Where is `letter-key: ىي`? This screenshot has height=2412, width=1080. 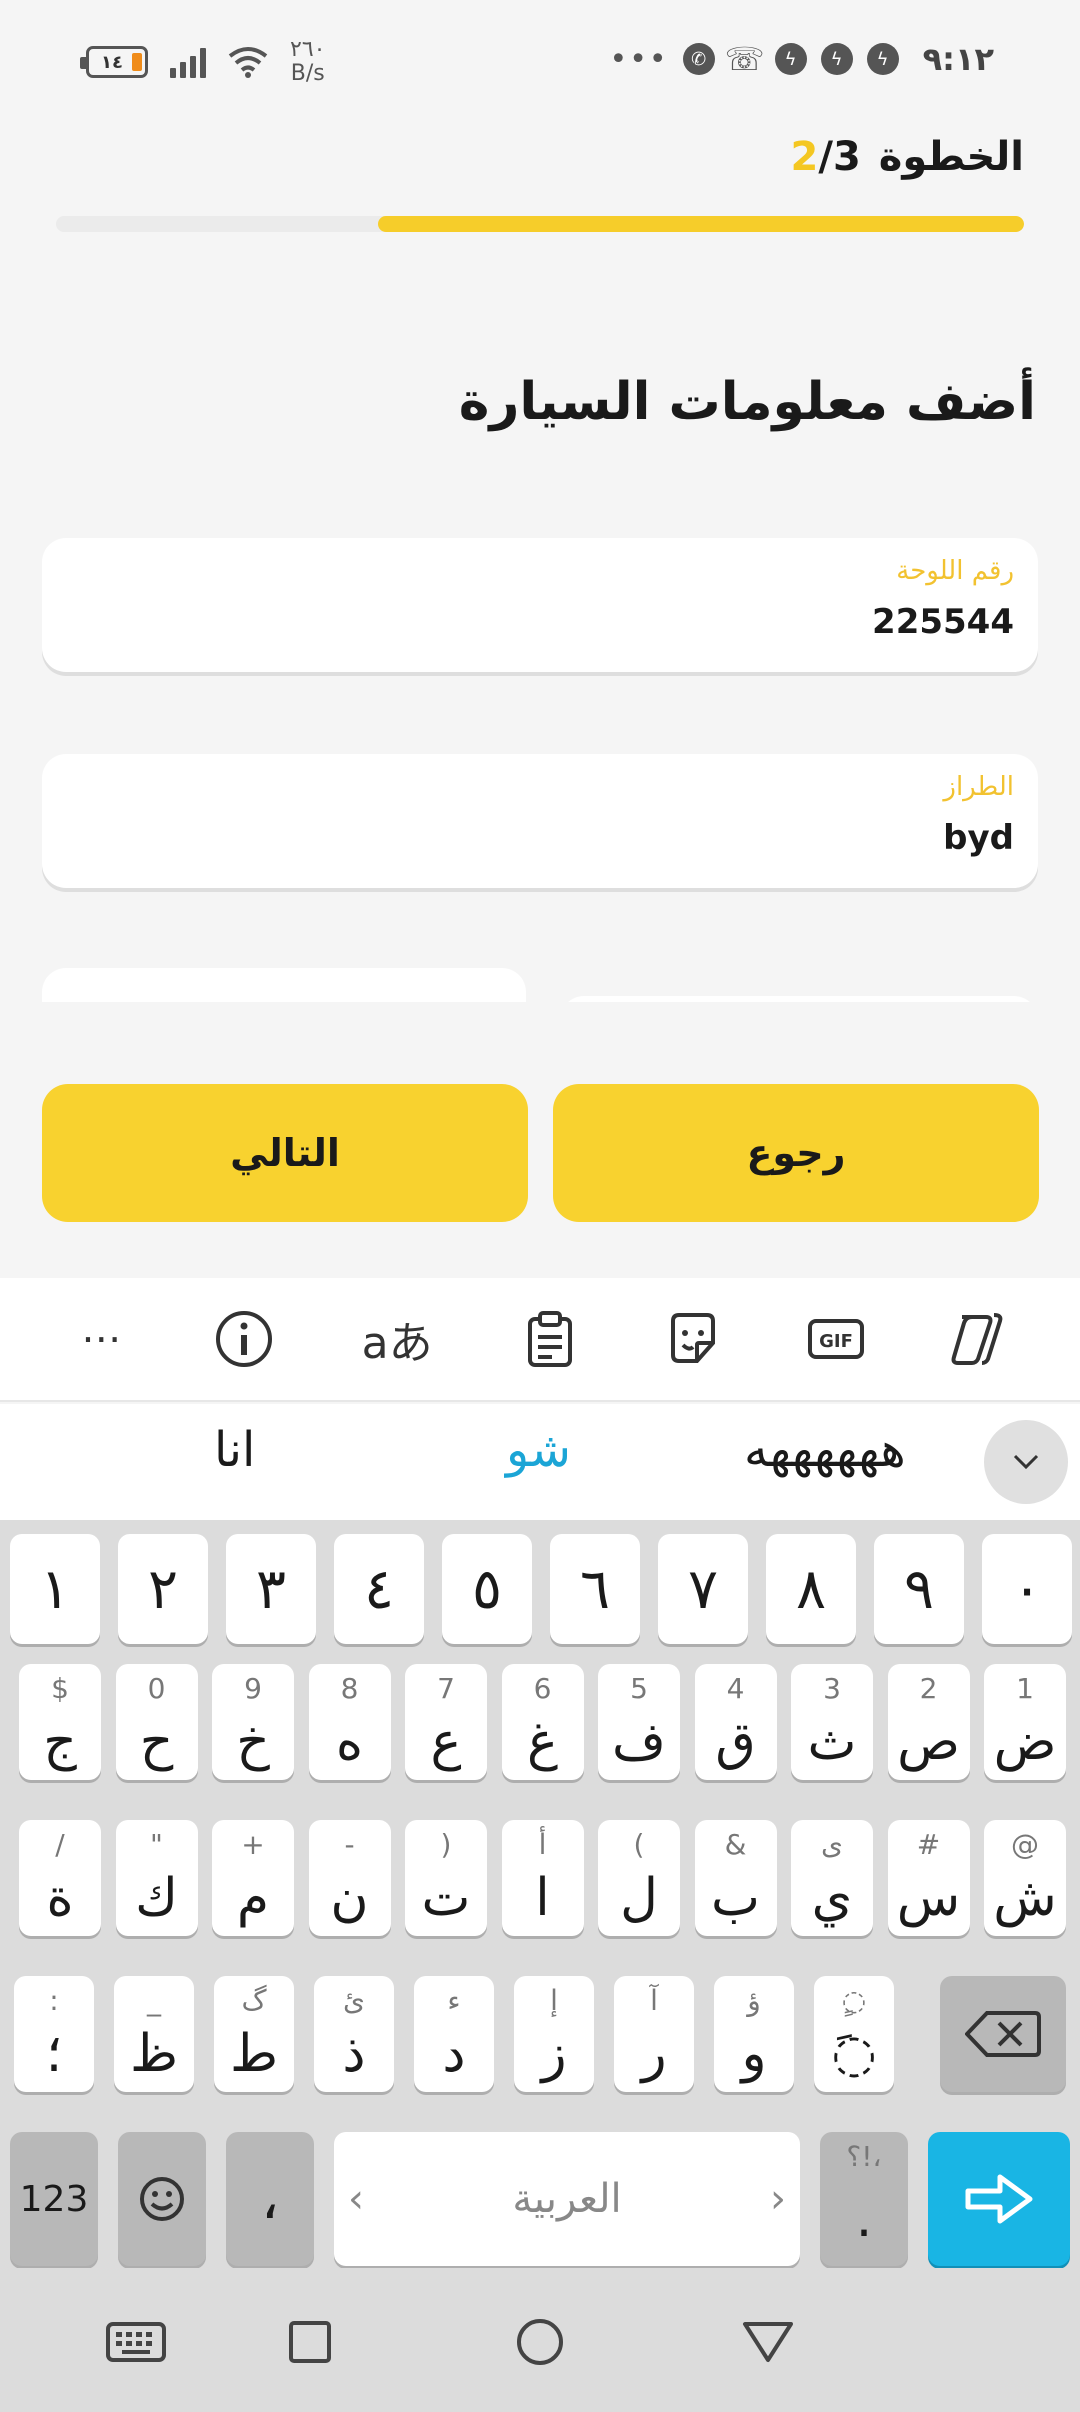 letter-key: ىي is located at coordinates (832, 1878).